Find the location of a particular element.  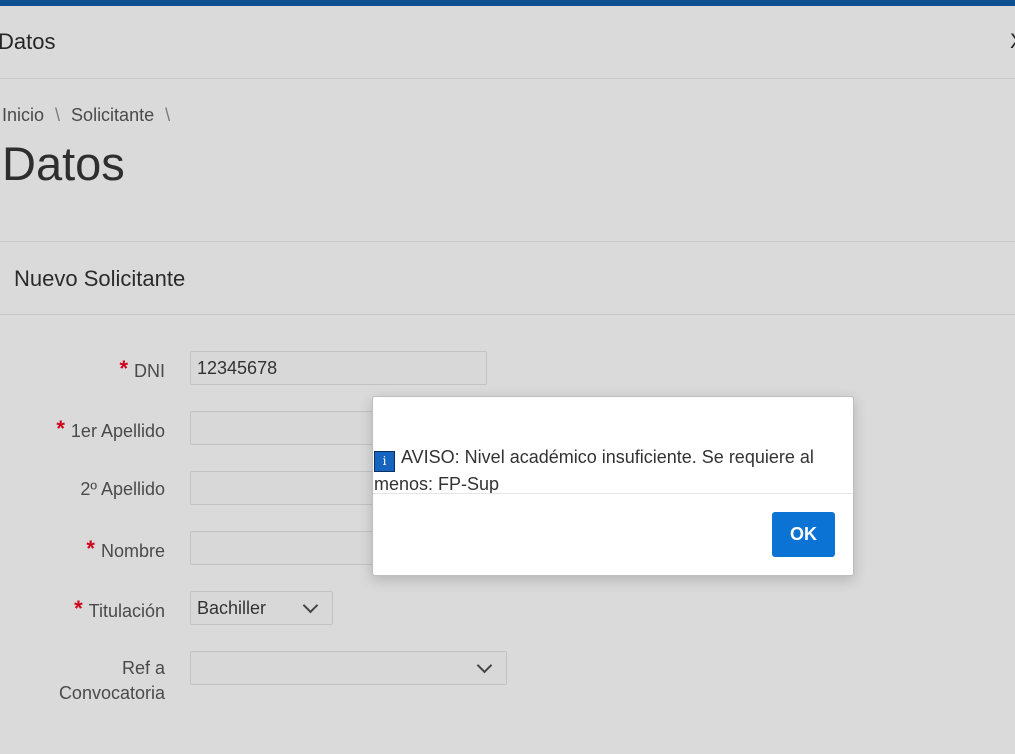

breadcrumb: Inicio \ Solicitante \ is located at coordinates (86, 115).